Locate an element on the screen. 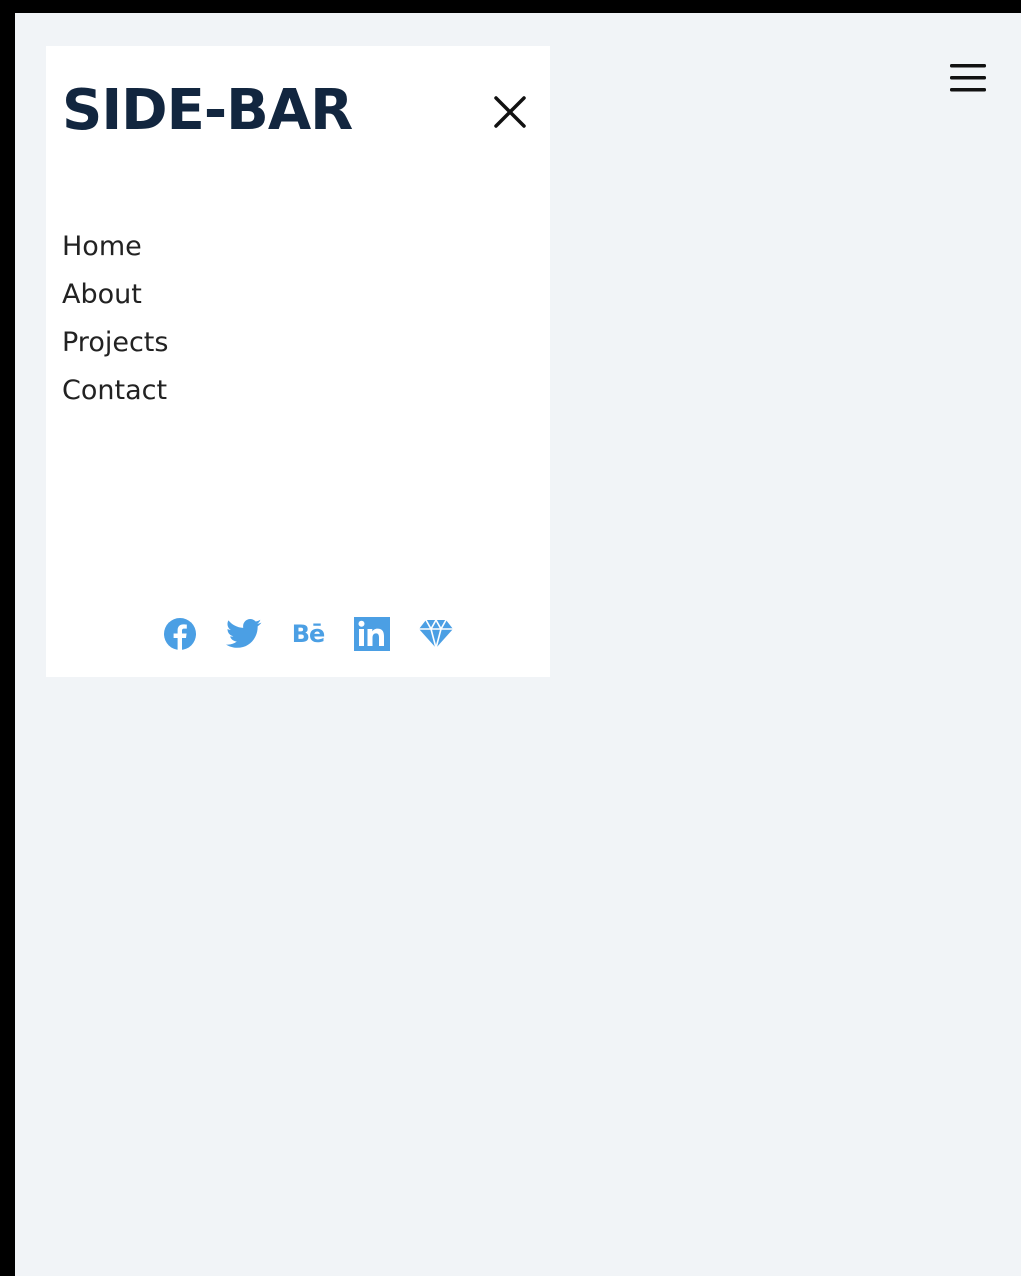 The width and height of the screenshot is (1021, 1276). diamond-icon is located at coordinates (436, 634).